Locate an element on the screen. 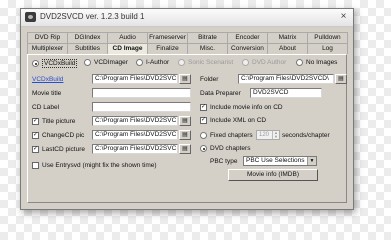  radio-label: VCDxBuild is located at coordinates (60, 63).